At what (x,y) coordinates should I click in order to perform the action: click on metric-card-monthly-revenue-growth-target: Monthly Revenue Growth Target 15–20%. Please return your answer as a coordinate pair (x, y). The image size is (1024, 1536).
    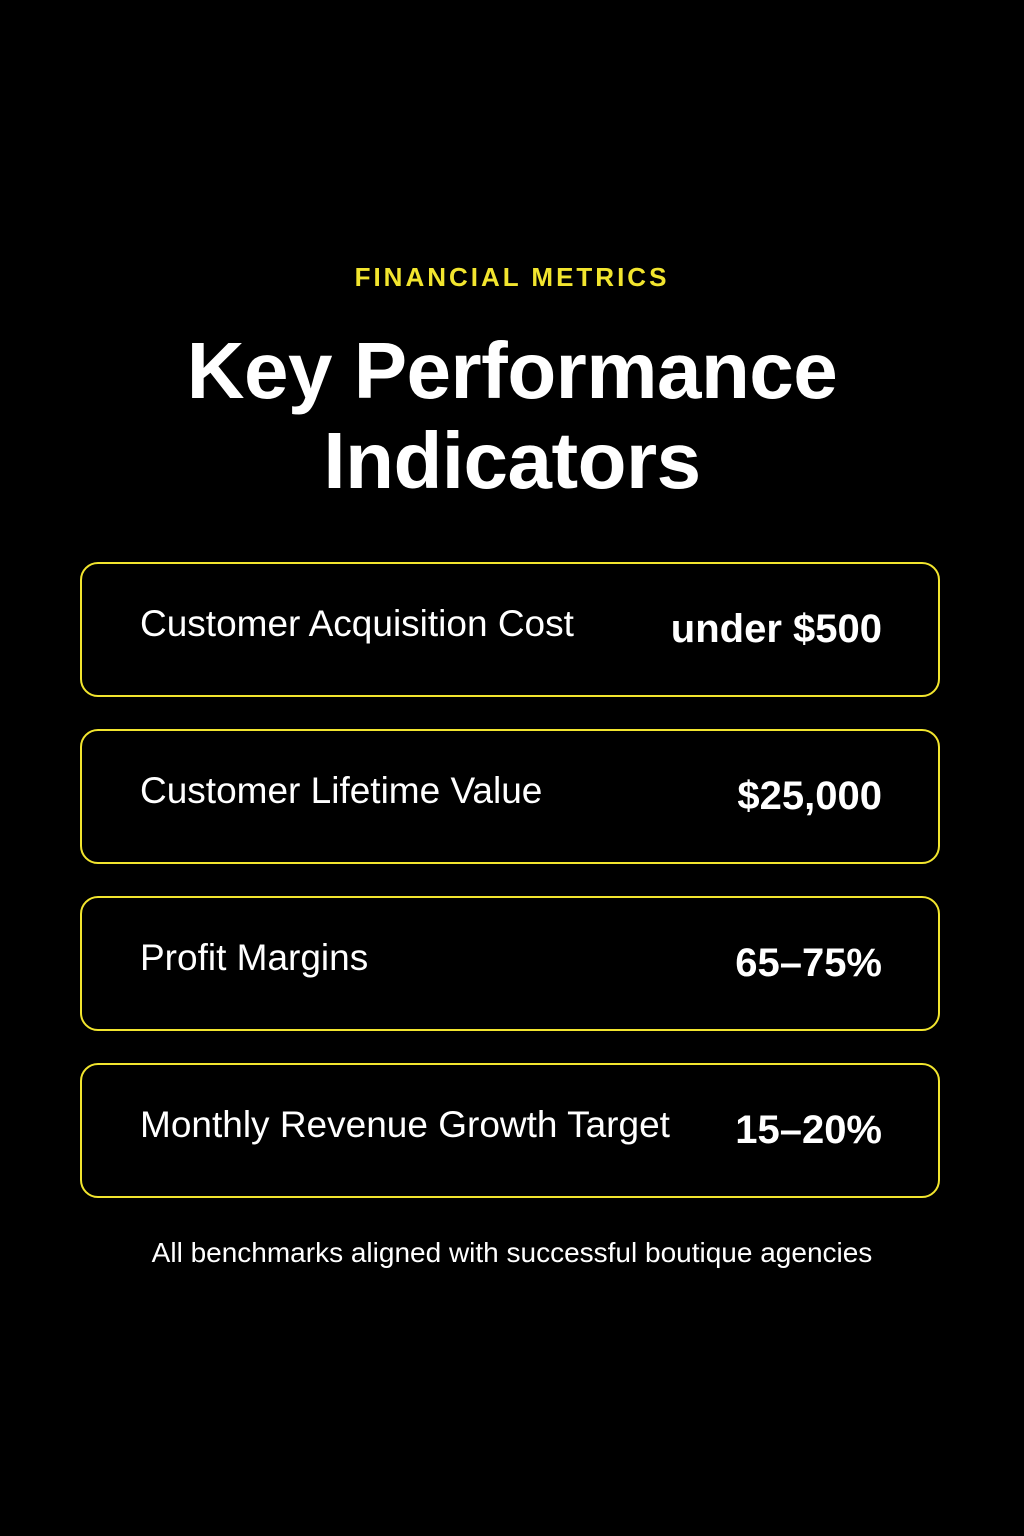
    Looking at the image, I should click on (510, 1130).